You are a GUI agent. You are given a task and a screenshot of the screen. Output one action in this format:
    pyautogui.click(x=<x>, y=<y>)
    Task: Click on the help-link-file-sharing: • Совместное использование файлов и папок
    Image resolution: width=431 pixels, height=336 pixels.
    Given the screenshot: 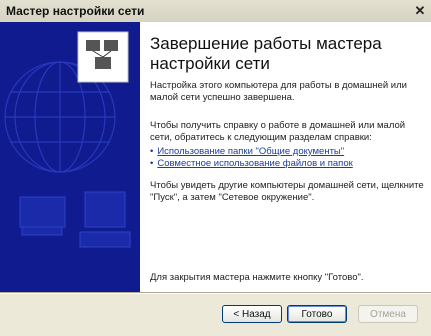 What is the action you would take?
    pyautogui.click(x=287, y=164)
    